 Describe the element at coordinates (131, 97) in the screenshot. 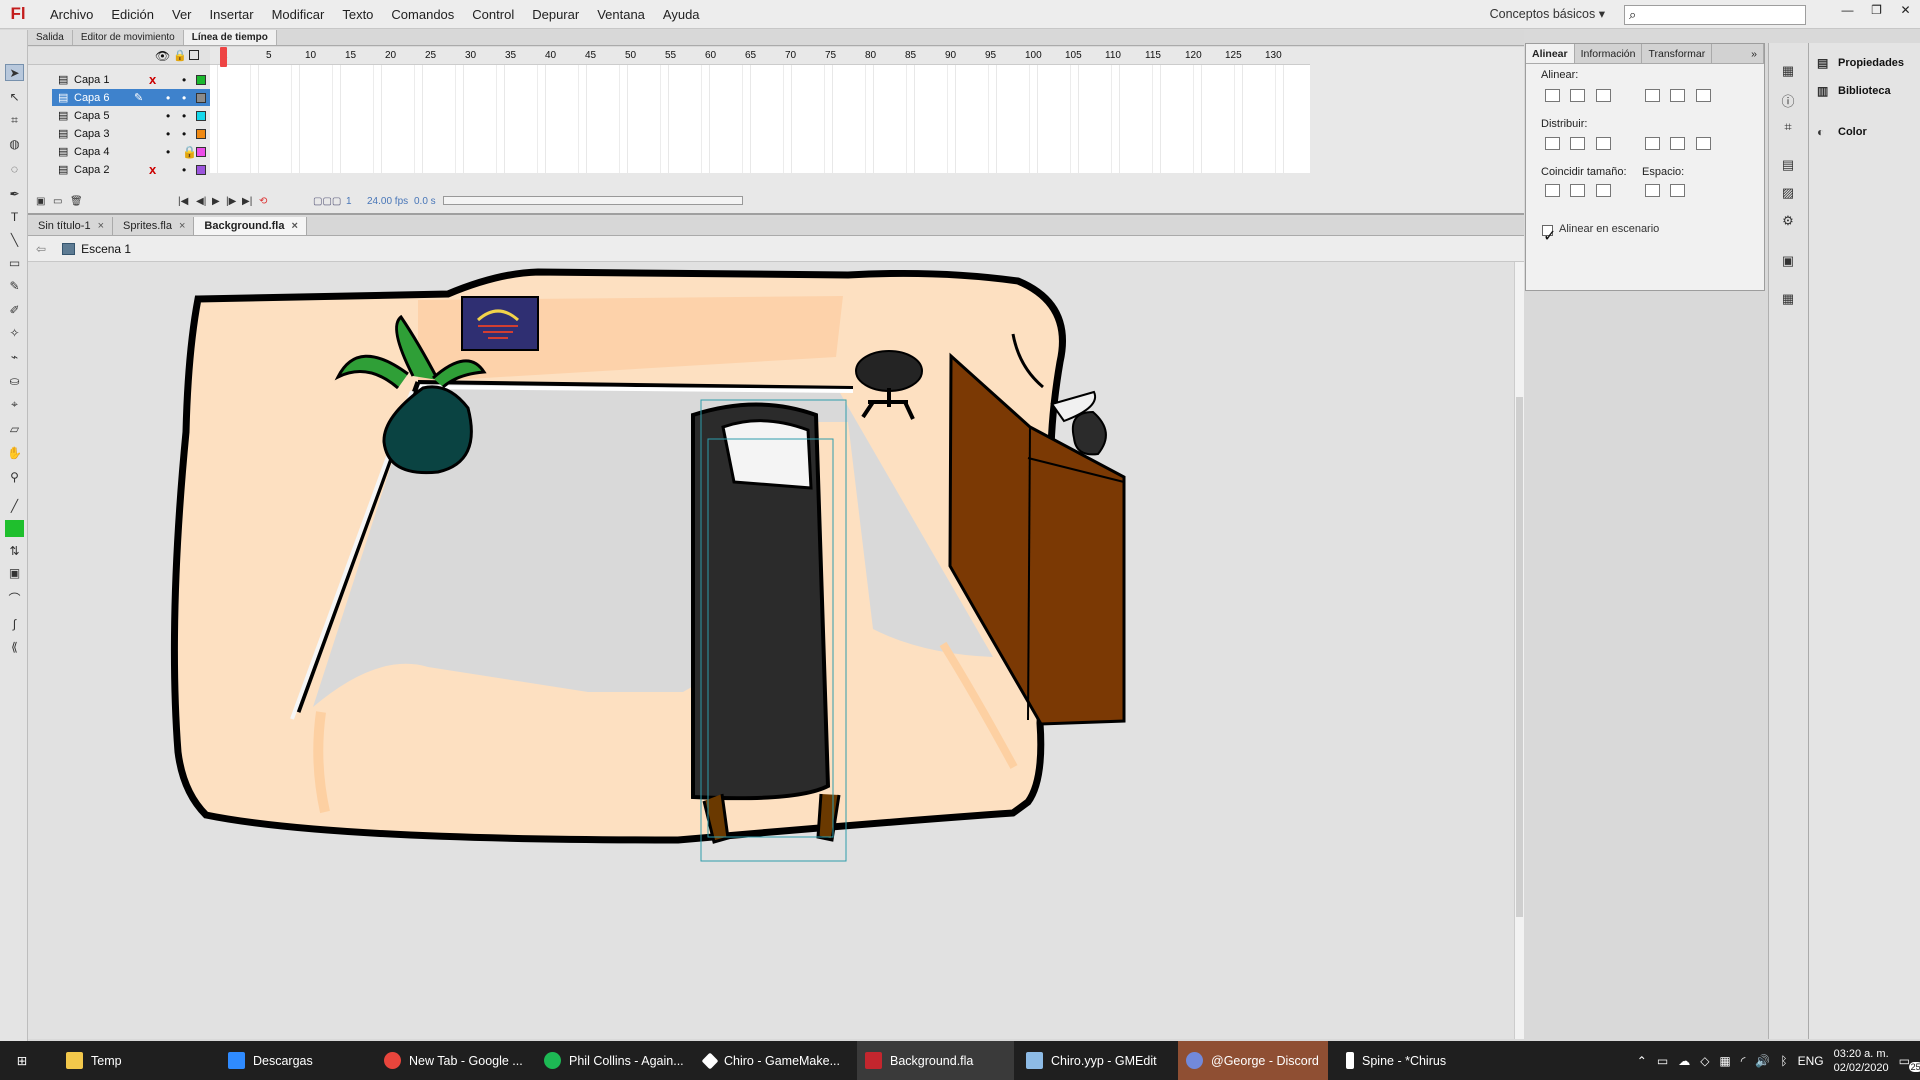

I see `layer-row: ▤ Capa 6 ✎ • •` at that location.